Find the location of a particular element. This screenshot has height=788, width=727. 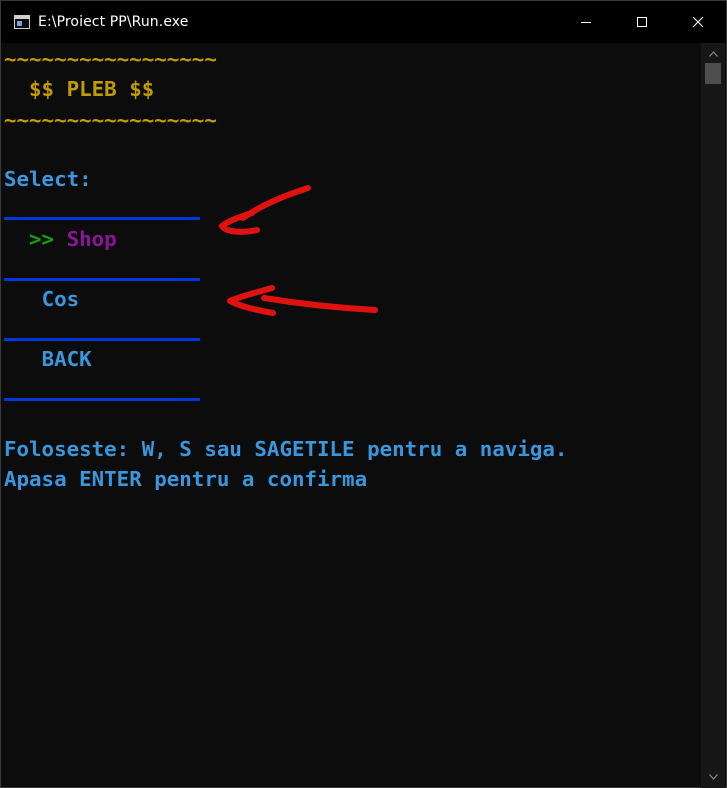

banner-top: ~~~~~~~~~~~~~~~~~ is located at coordinates (110, 59).